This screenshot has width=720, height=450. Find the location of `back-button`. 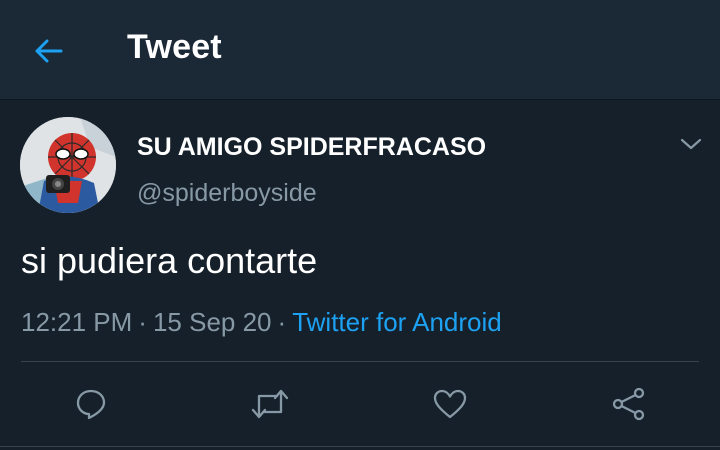

back-button is located at coordinates (48, 51).